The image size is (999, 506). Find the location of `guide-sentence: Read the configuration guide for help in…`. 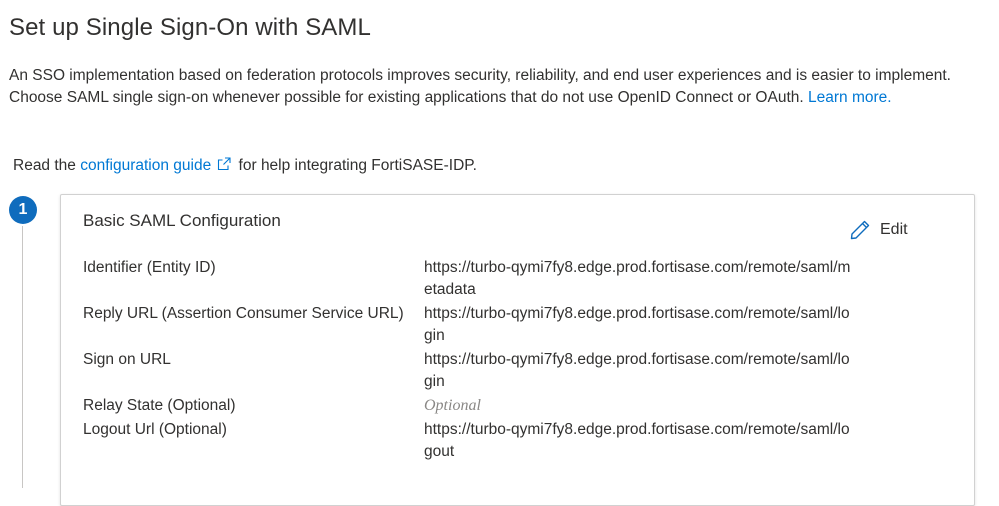

guide-sentence: Read the configuration guide for help in… is located at coordinates (245, 166).